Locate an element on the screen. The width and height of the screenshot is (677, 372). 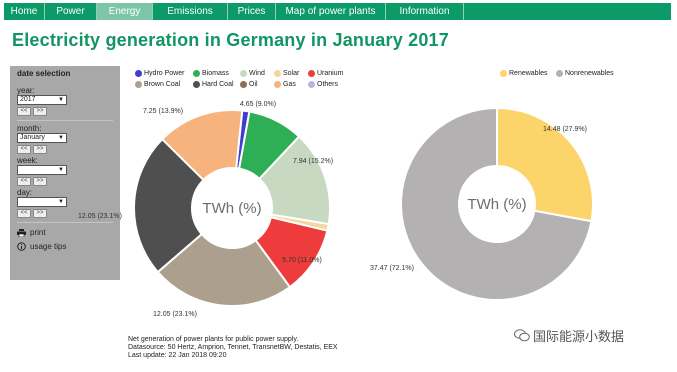
legend-item-hydro-power: Hydro Power is located at coordinates (159, 73).